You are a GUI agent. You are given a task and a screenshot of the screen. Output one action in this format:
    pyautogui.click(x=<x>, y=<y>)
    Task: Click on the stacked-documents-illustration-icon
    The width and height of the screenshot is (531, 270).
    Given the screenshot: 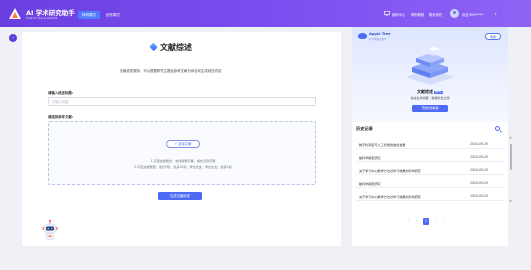 What is the action you would take?
    pyautogui.click(x=430, y=66)
    